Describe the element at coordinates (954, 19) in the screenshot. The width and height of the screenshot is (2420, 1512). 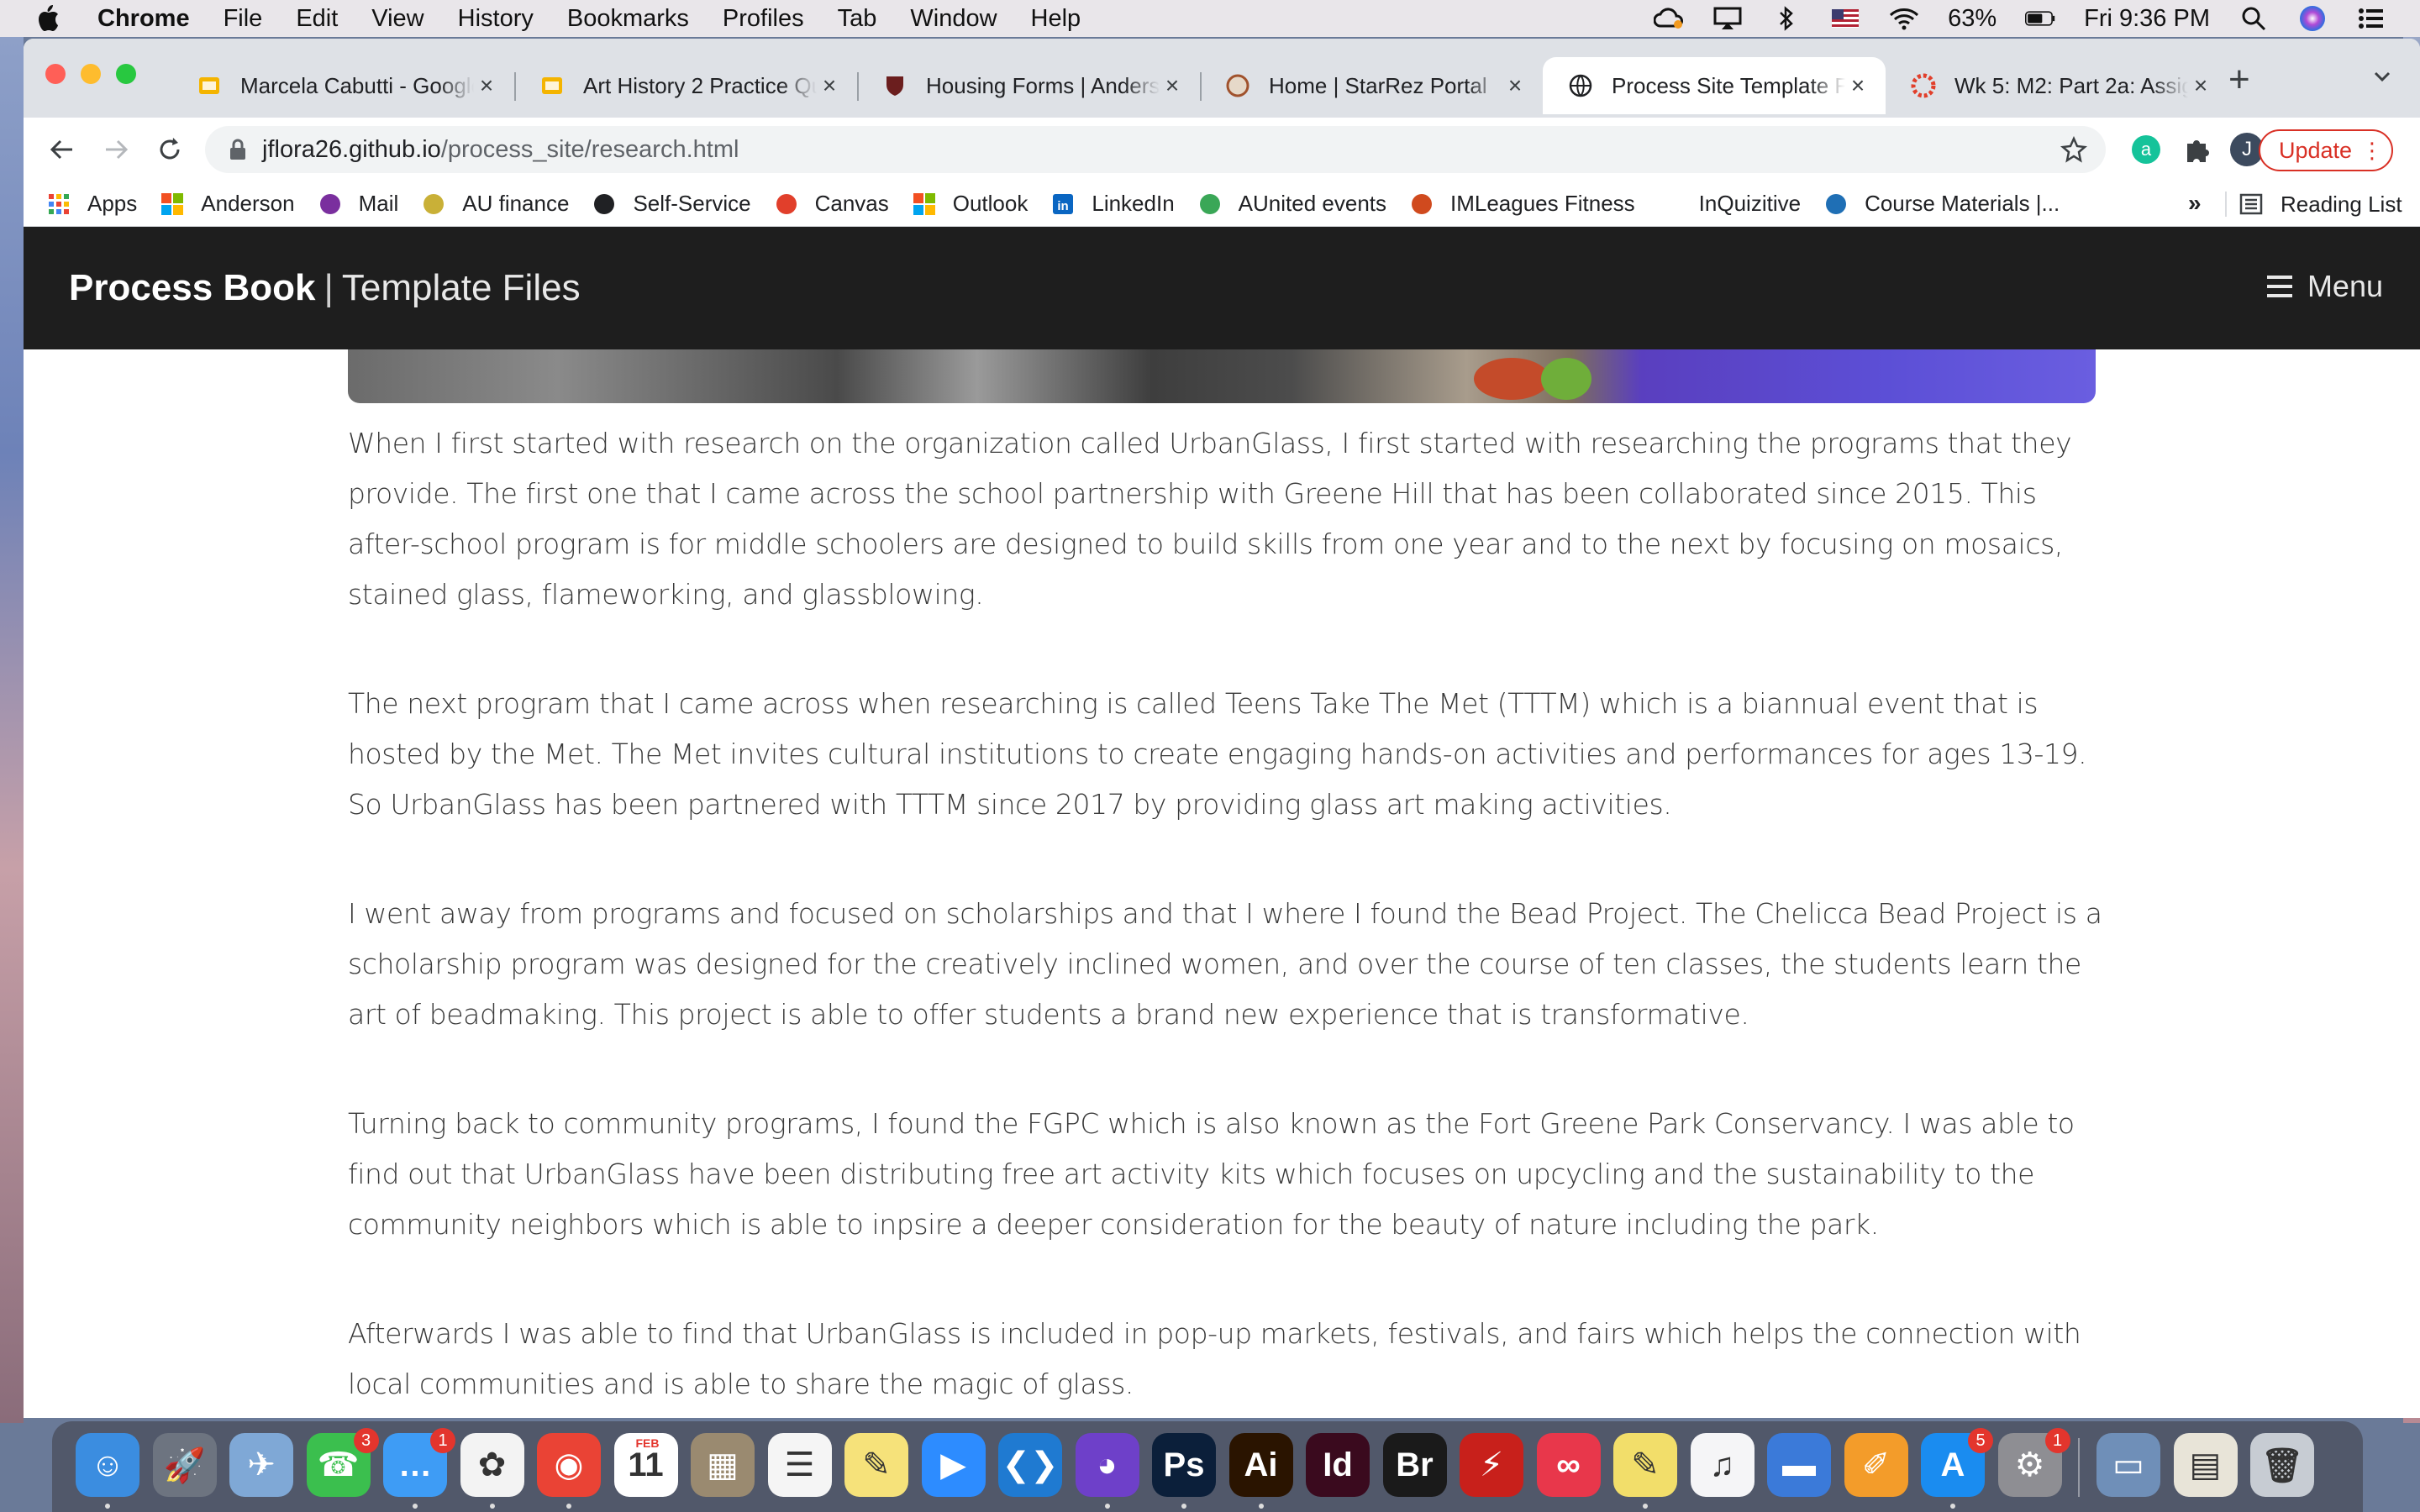
I see `menu-window: Window` at that location.